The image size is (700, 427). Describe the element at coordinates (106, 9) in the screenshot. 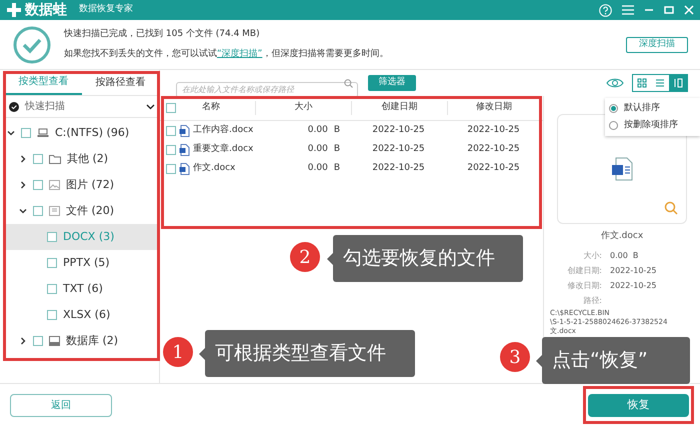

I see `app-subtitle: 数据恢复专家` at that location.